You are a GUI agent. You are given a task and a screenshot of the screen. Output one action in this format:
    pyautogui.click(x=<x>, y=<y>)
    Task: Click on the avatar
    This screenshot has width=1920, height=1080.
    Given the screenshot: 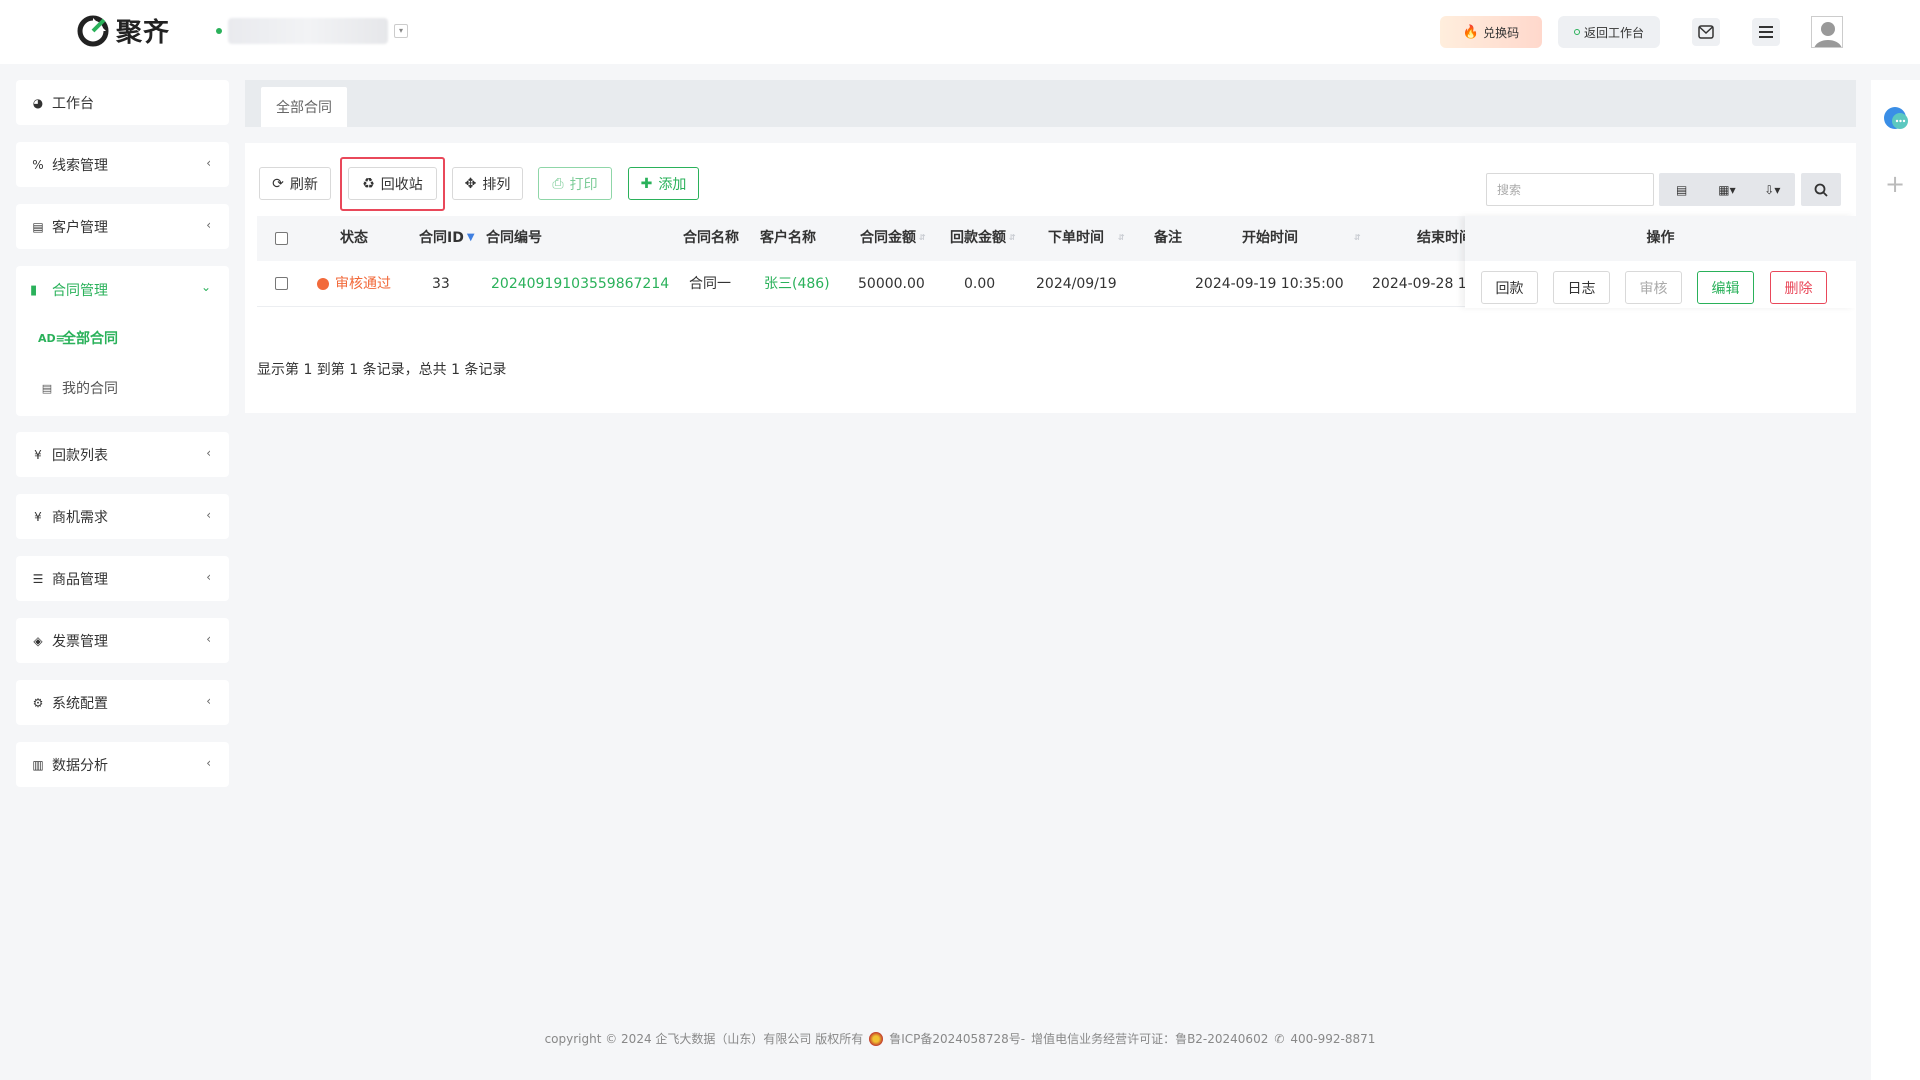 What is the action you would take?
    pyautogui.click(x=1827, y=32)
    